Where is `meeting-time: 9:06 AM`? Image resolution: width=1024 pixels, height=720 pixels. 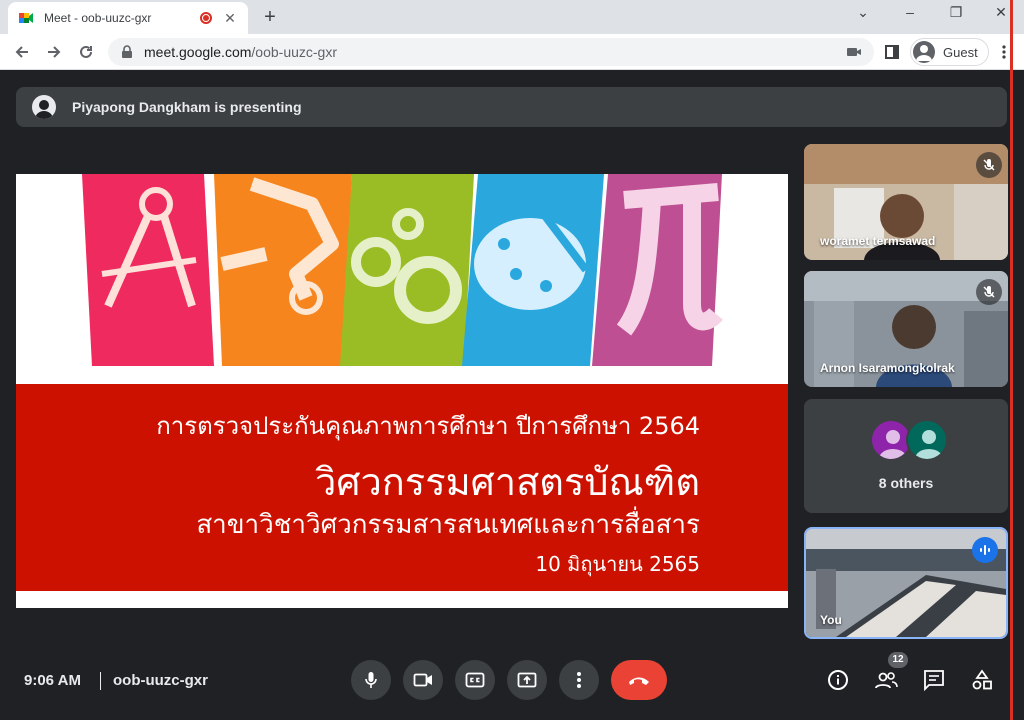 meeting-time: 9:06 AM is located at coordinates (52, 680).